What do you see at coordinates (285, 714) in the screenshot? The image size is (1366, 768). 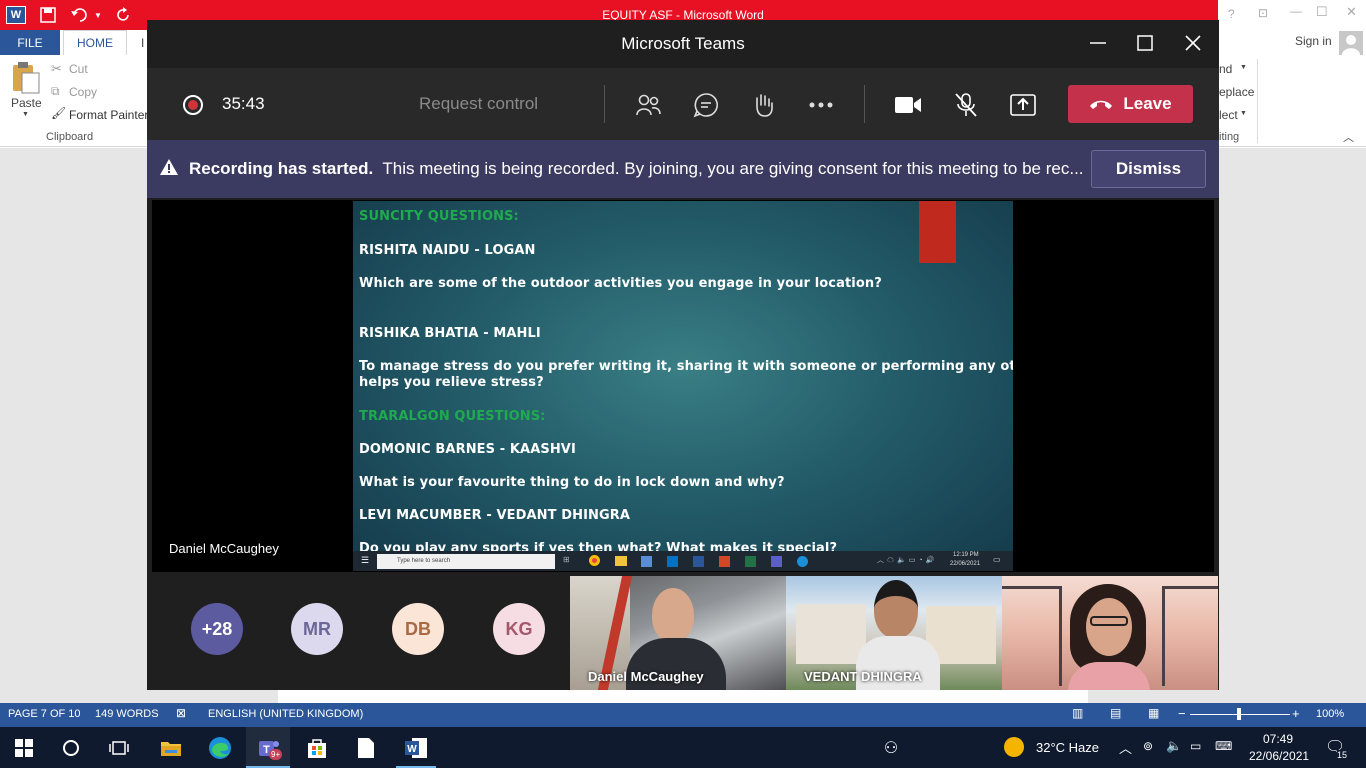 I see `language-indicator: ENGLISH (UNITED KINGDOM)` at bounding box center [285, 714].